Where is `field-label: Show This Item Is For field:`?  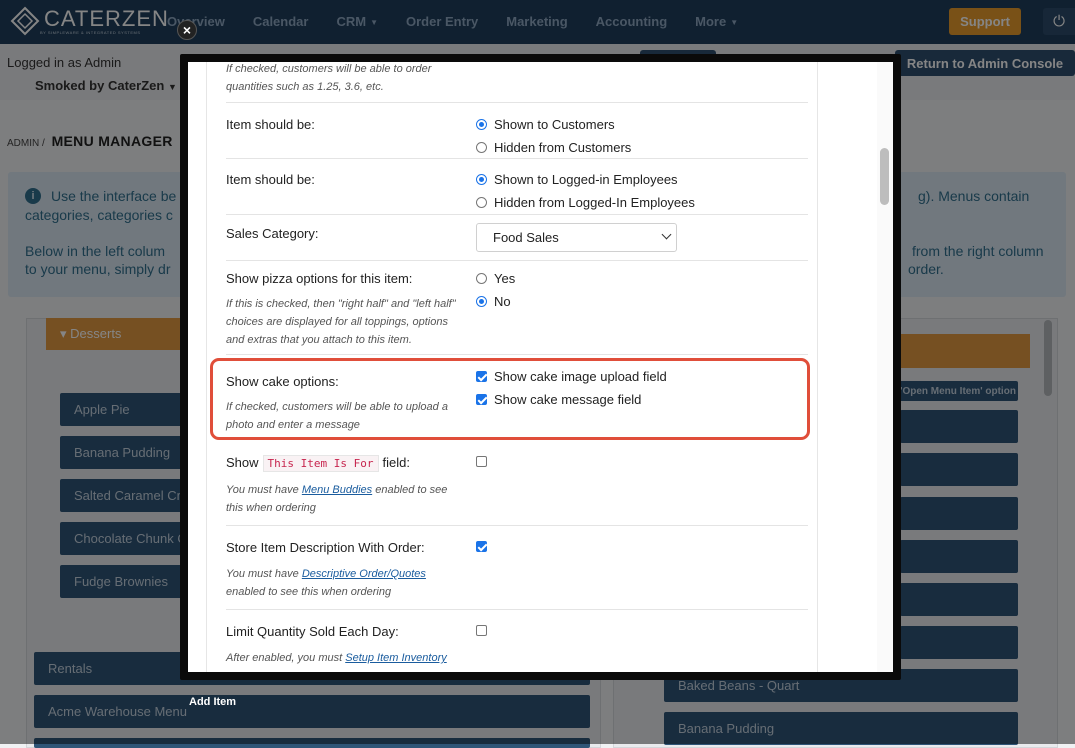
field-label: Show This Item Is For field: is located at coordinates (318, 463).